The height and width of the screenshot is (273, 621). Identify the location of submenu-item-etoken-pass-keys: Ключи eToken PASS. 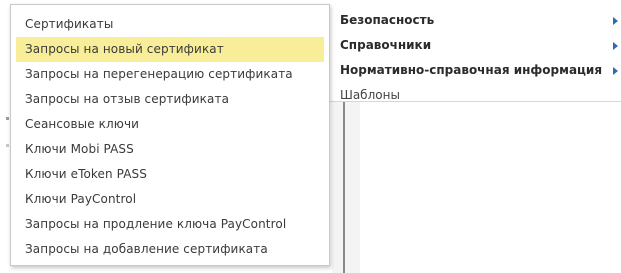
(170, 174).